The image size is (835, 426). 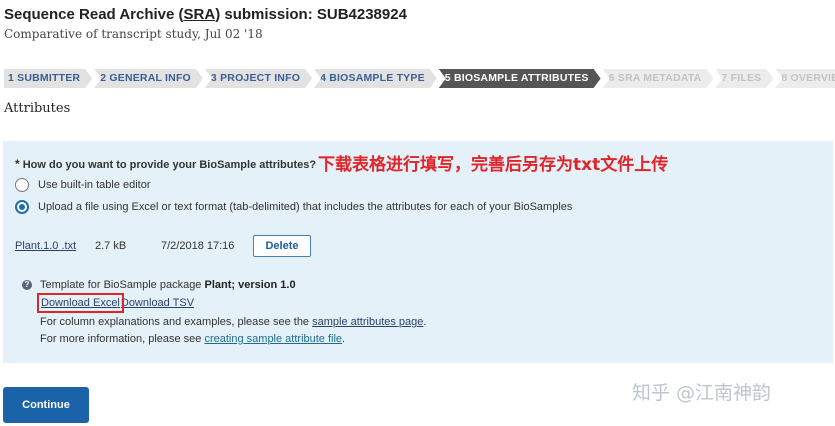 I want to click on title-prefix: Sequence Read Archive (, so click(x=94, y=14).